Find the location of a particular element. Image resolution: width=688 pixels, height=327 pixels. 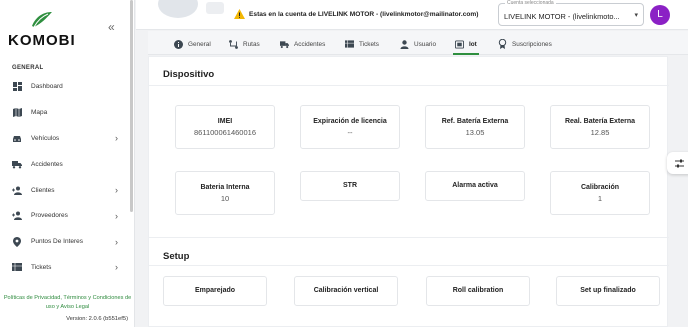

tab-label: Accidentes is located at coordinates (310, 44).